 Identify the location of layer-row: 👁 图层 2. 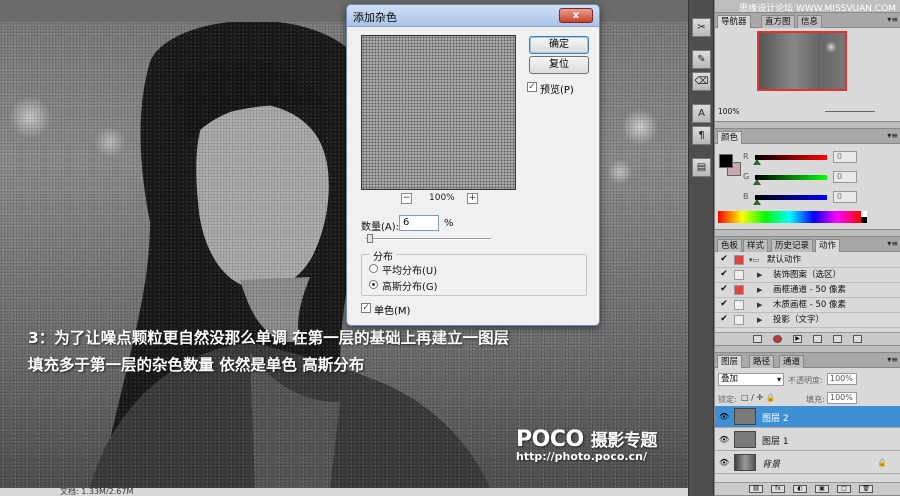
(807, 417).